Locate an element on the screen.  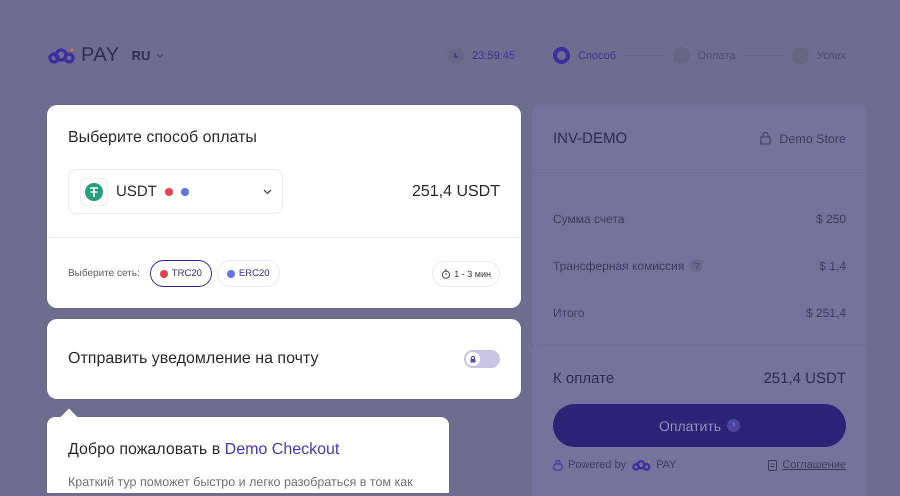
network-label: Выберите сеть: is located at coordinates (104, 273).